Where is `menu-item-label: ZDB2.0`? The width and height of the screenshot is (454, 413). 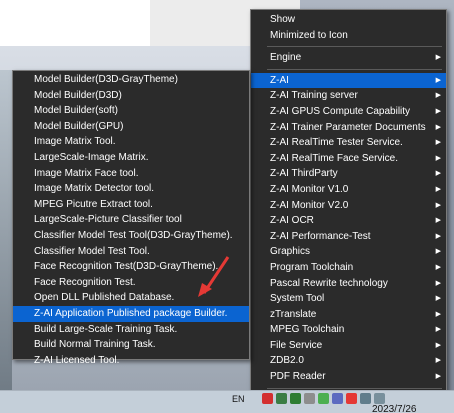
menu-item-label: ZDB2.0 is located at coordinates (287, 361).